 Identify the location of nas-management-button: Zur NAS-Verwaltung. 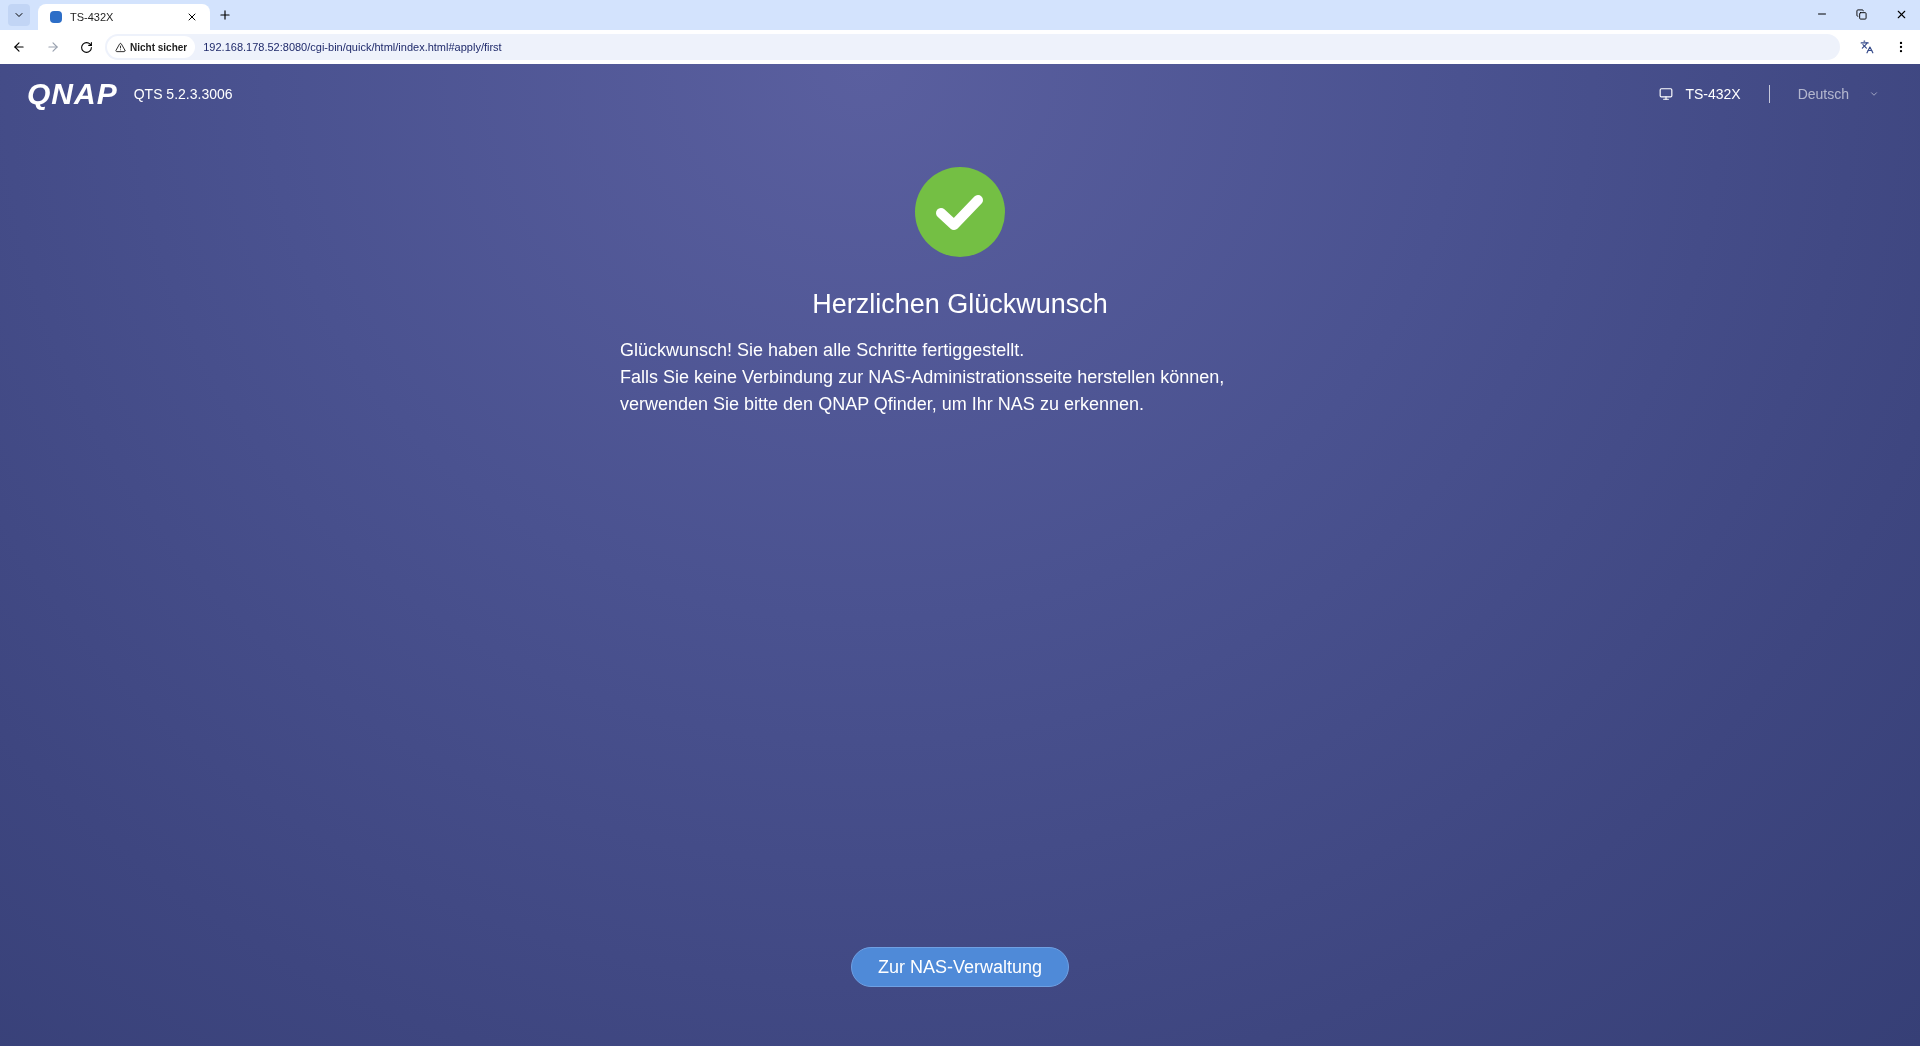
(960, 967).